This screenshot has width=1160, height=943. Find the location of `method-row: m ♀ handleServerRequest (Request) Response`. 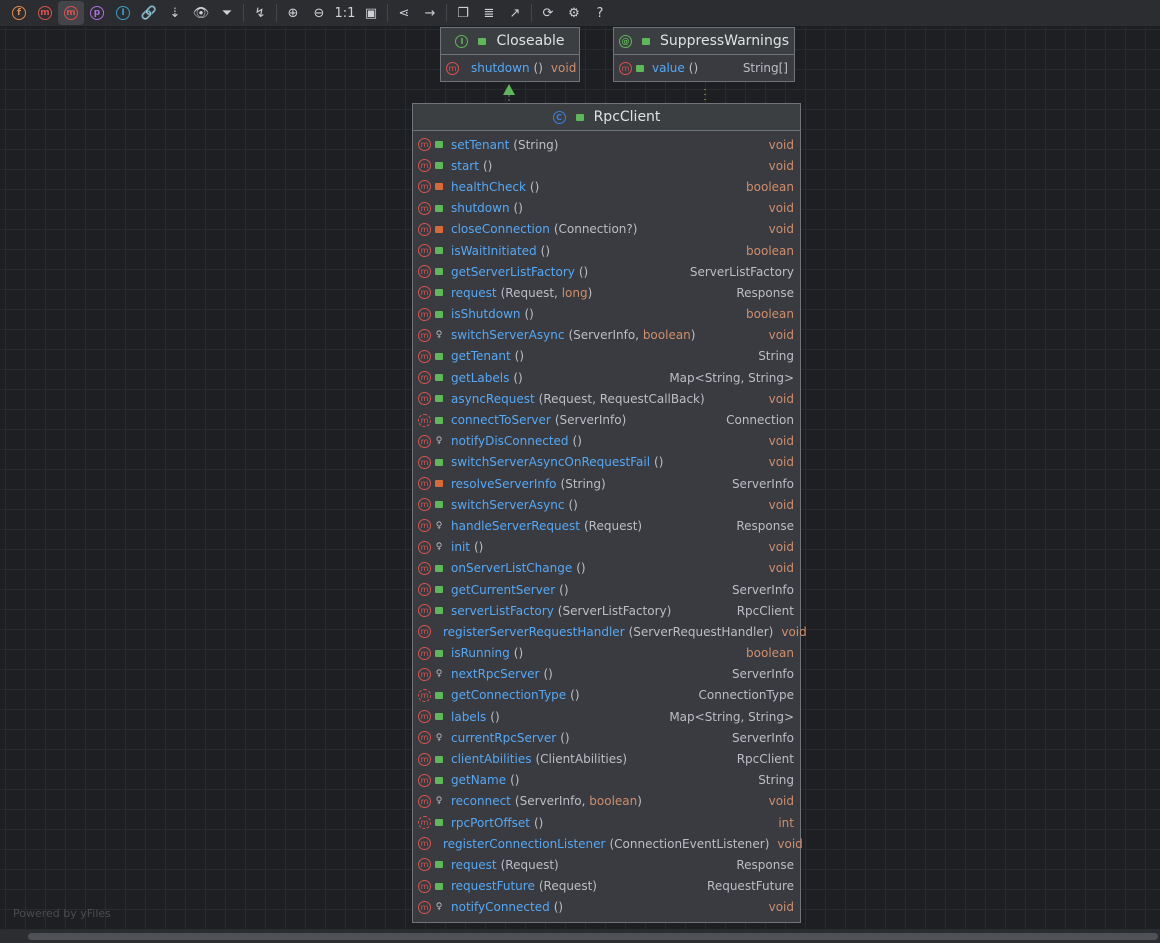

method-row: m ♀ handleServerRequest (Request) Response is located at coordinates (606, 525).